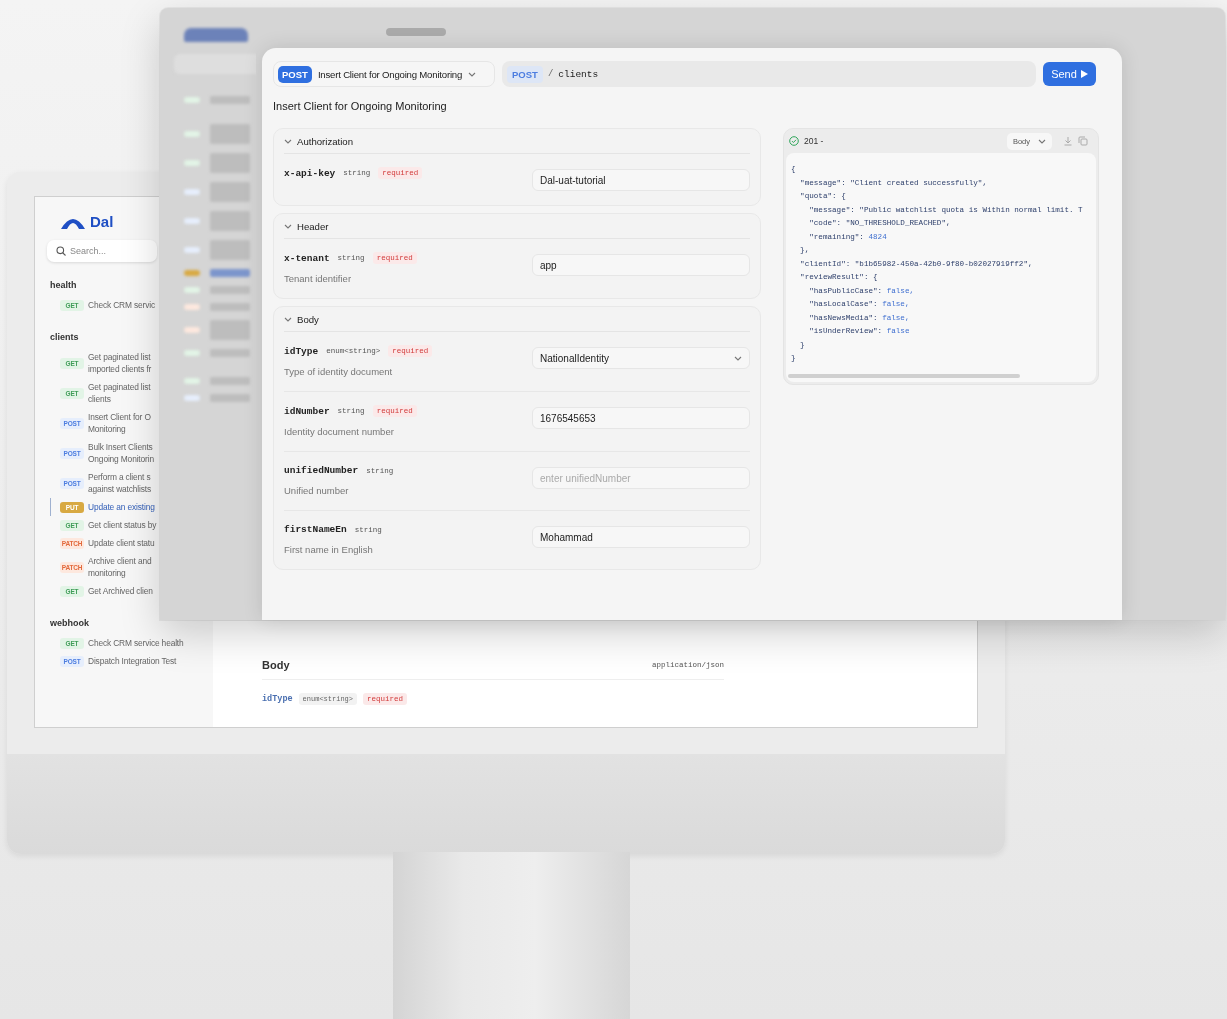 Image resolution: width=1227 pixels, height=1019 pixels. Describe the element at coordinates (794, 141) in the screenshot. I see `check-circle-icon` at that location.